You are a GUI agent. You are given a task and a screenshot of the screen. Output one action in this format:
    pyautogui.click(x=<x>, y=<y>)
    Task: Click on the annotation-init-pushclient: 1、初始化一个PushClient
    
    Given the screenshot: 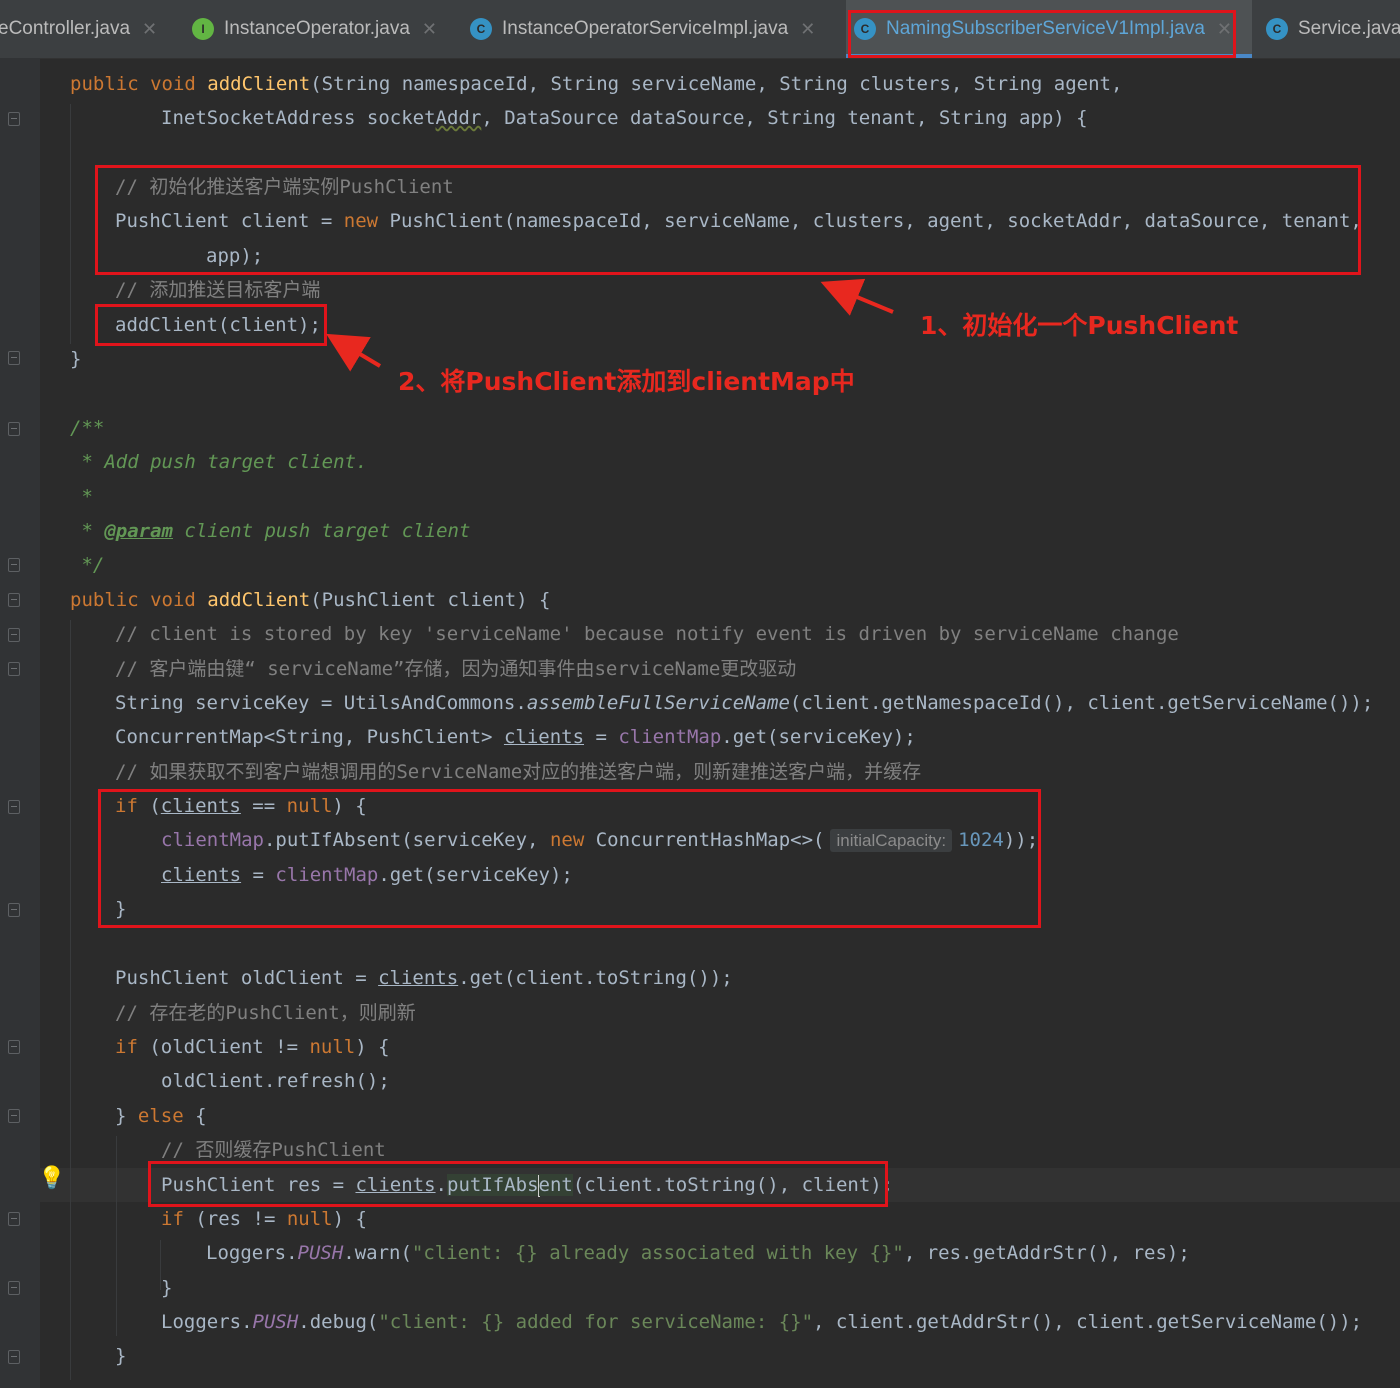 What is the action you would take?
    pyautogui.click(x=1079, y=325)
    